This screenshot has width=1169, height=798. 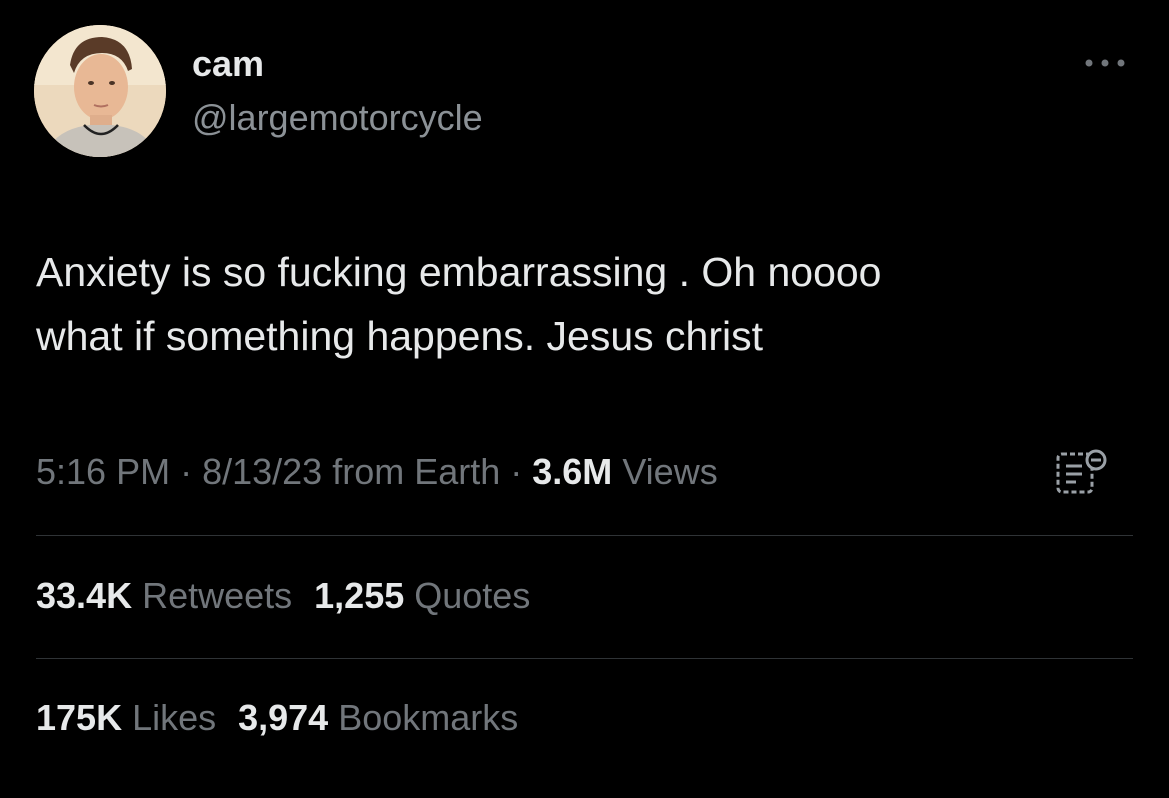 I want to click on quotes-count: 1,255, so click(x=359, y=595).